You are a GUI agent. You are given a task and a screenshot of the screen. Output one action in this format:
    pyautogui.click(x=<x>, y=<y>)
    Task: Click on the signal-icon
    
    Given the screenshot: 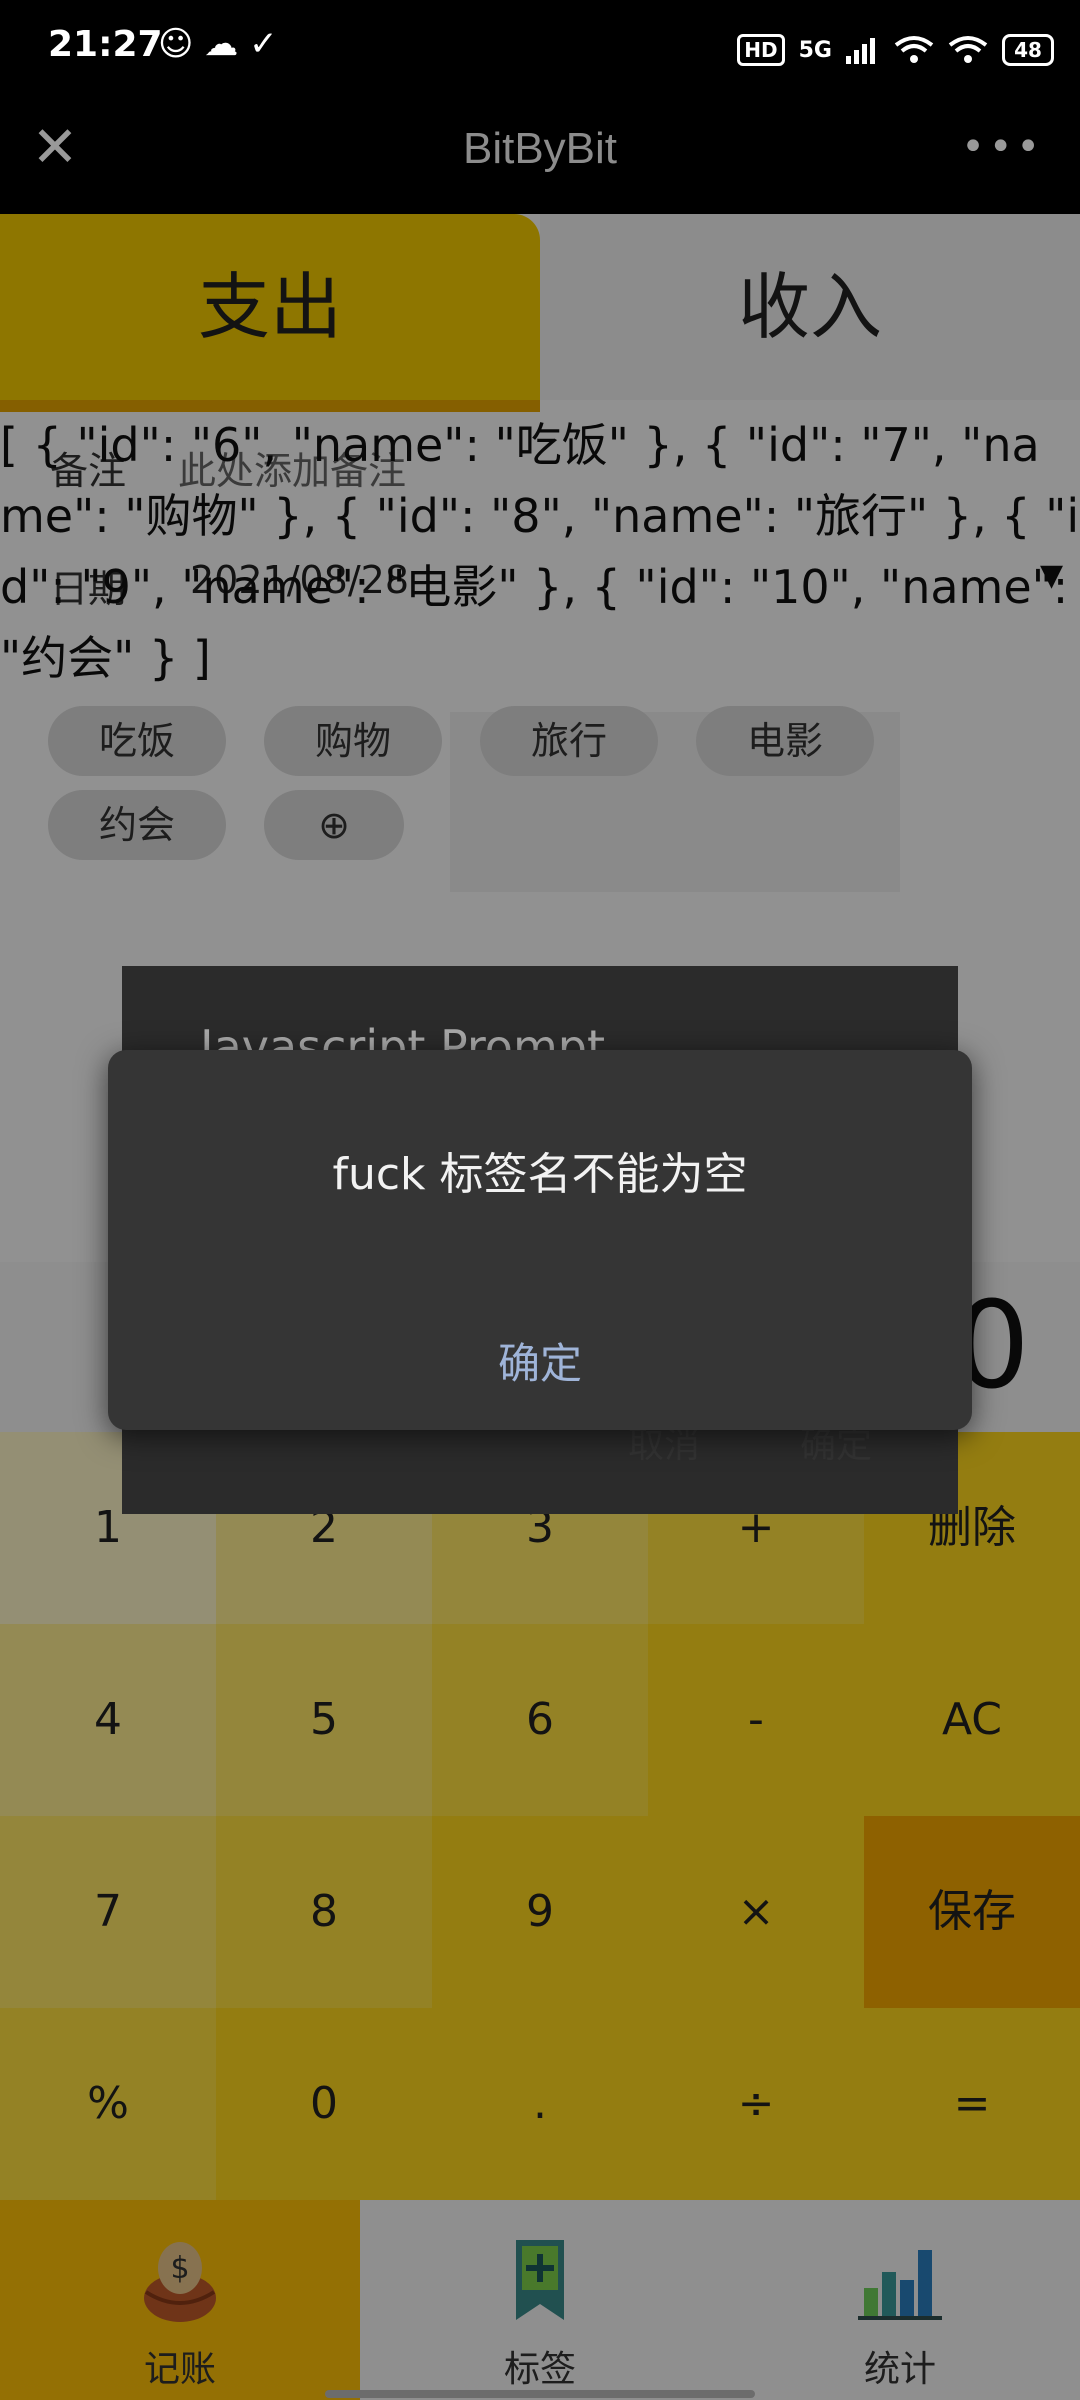 What is the action you would take?
    pyautogui.click(x=860, y=51)
    